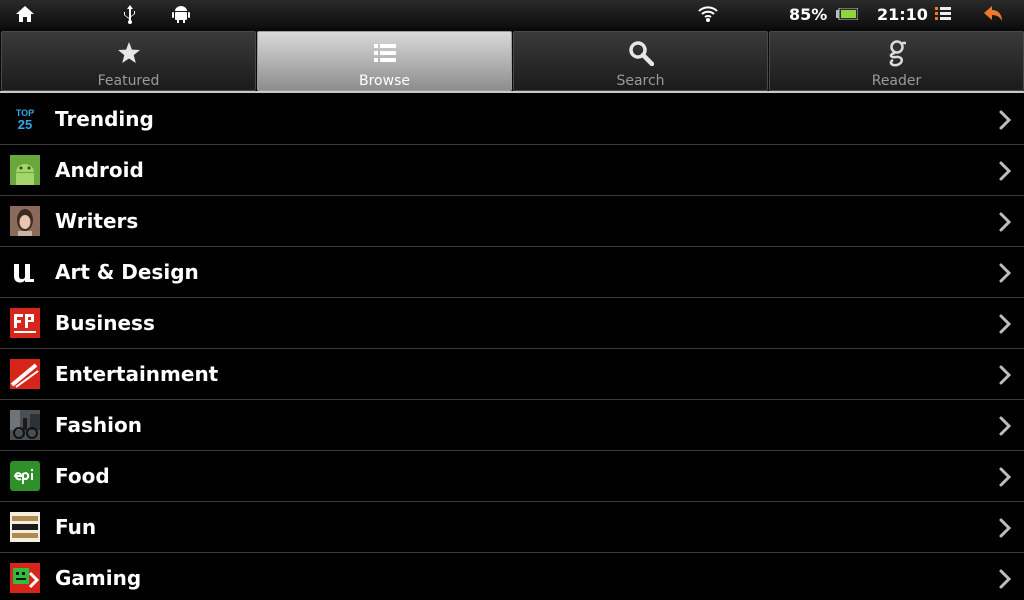 Image resolution: width=1024 pixels, height=600 pixels. I want to click on battery-percent: 85%, so click(808, 14).